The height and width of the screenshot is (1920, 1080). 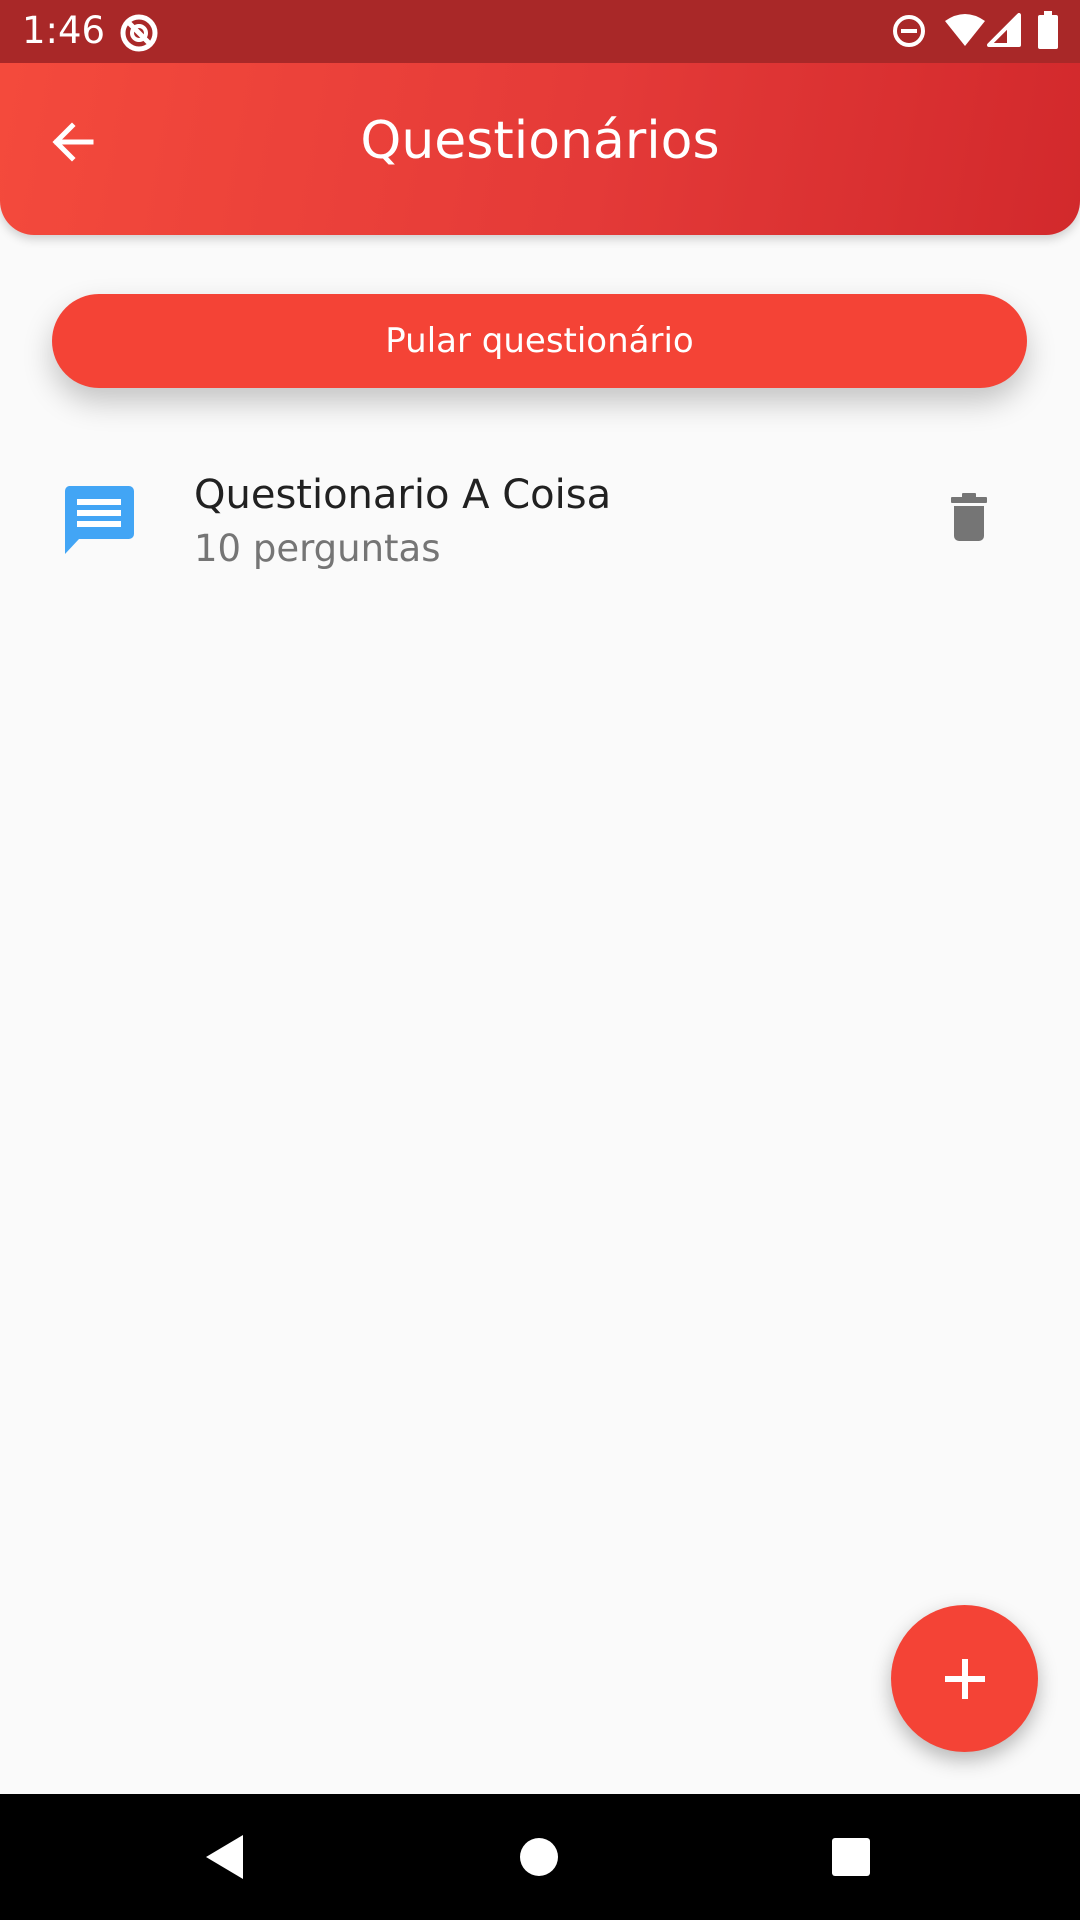 What do you see at coordinates (965, 30) in the screenshot?
I see `wifi-icon` at bounding box center [965, 30].